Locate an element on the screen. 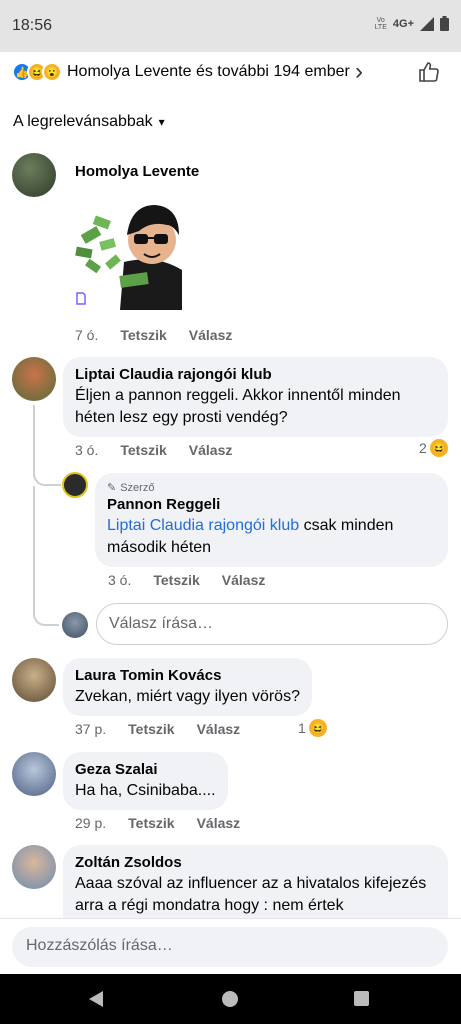 This screenshot has height=1024, width=461. home-icon is located at coordinates (230, 999).